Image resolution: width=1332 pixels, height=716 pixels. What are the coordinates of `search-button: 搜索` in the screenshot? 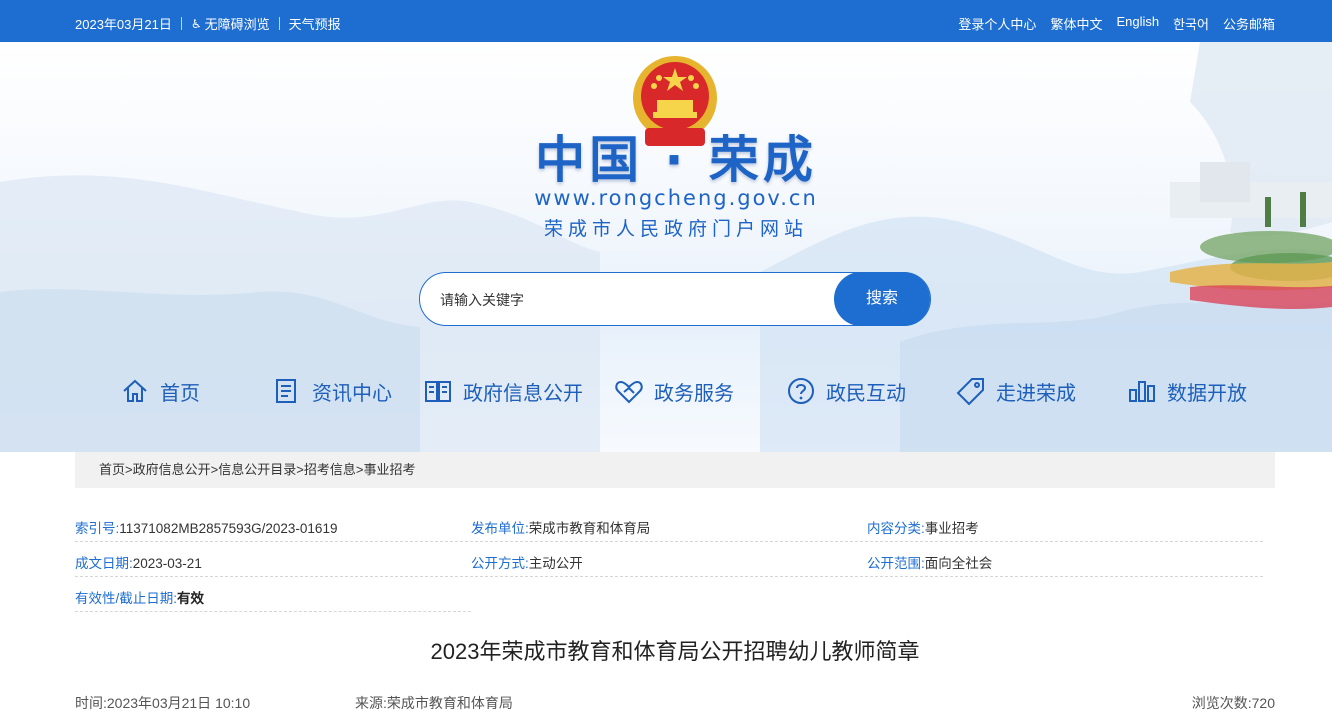 It's located at (882, 299).